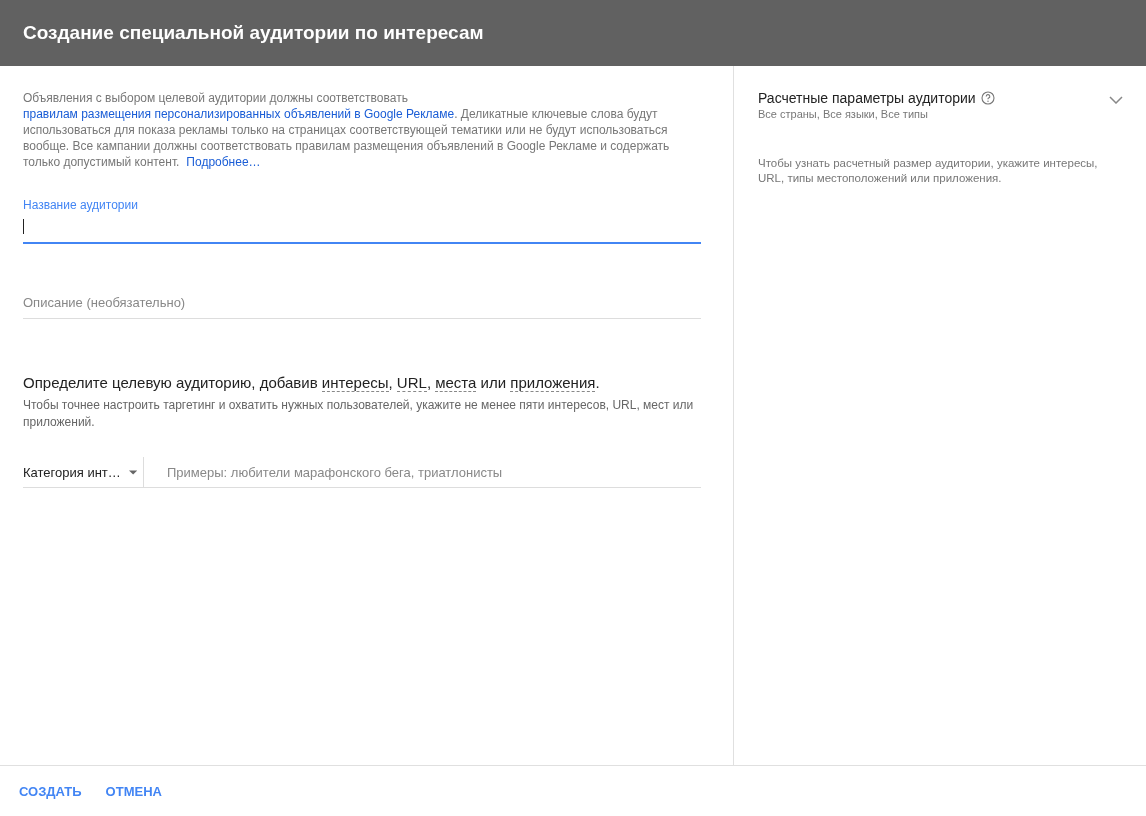 This screenshot has height=816, width=1146. I want to click on estimate-subtitle: Все страны, Все языки, Все типы, so click(843, 114).